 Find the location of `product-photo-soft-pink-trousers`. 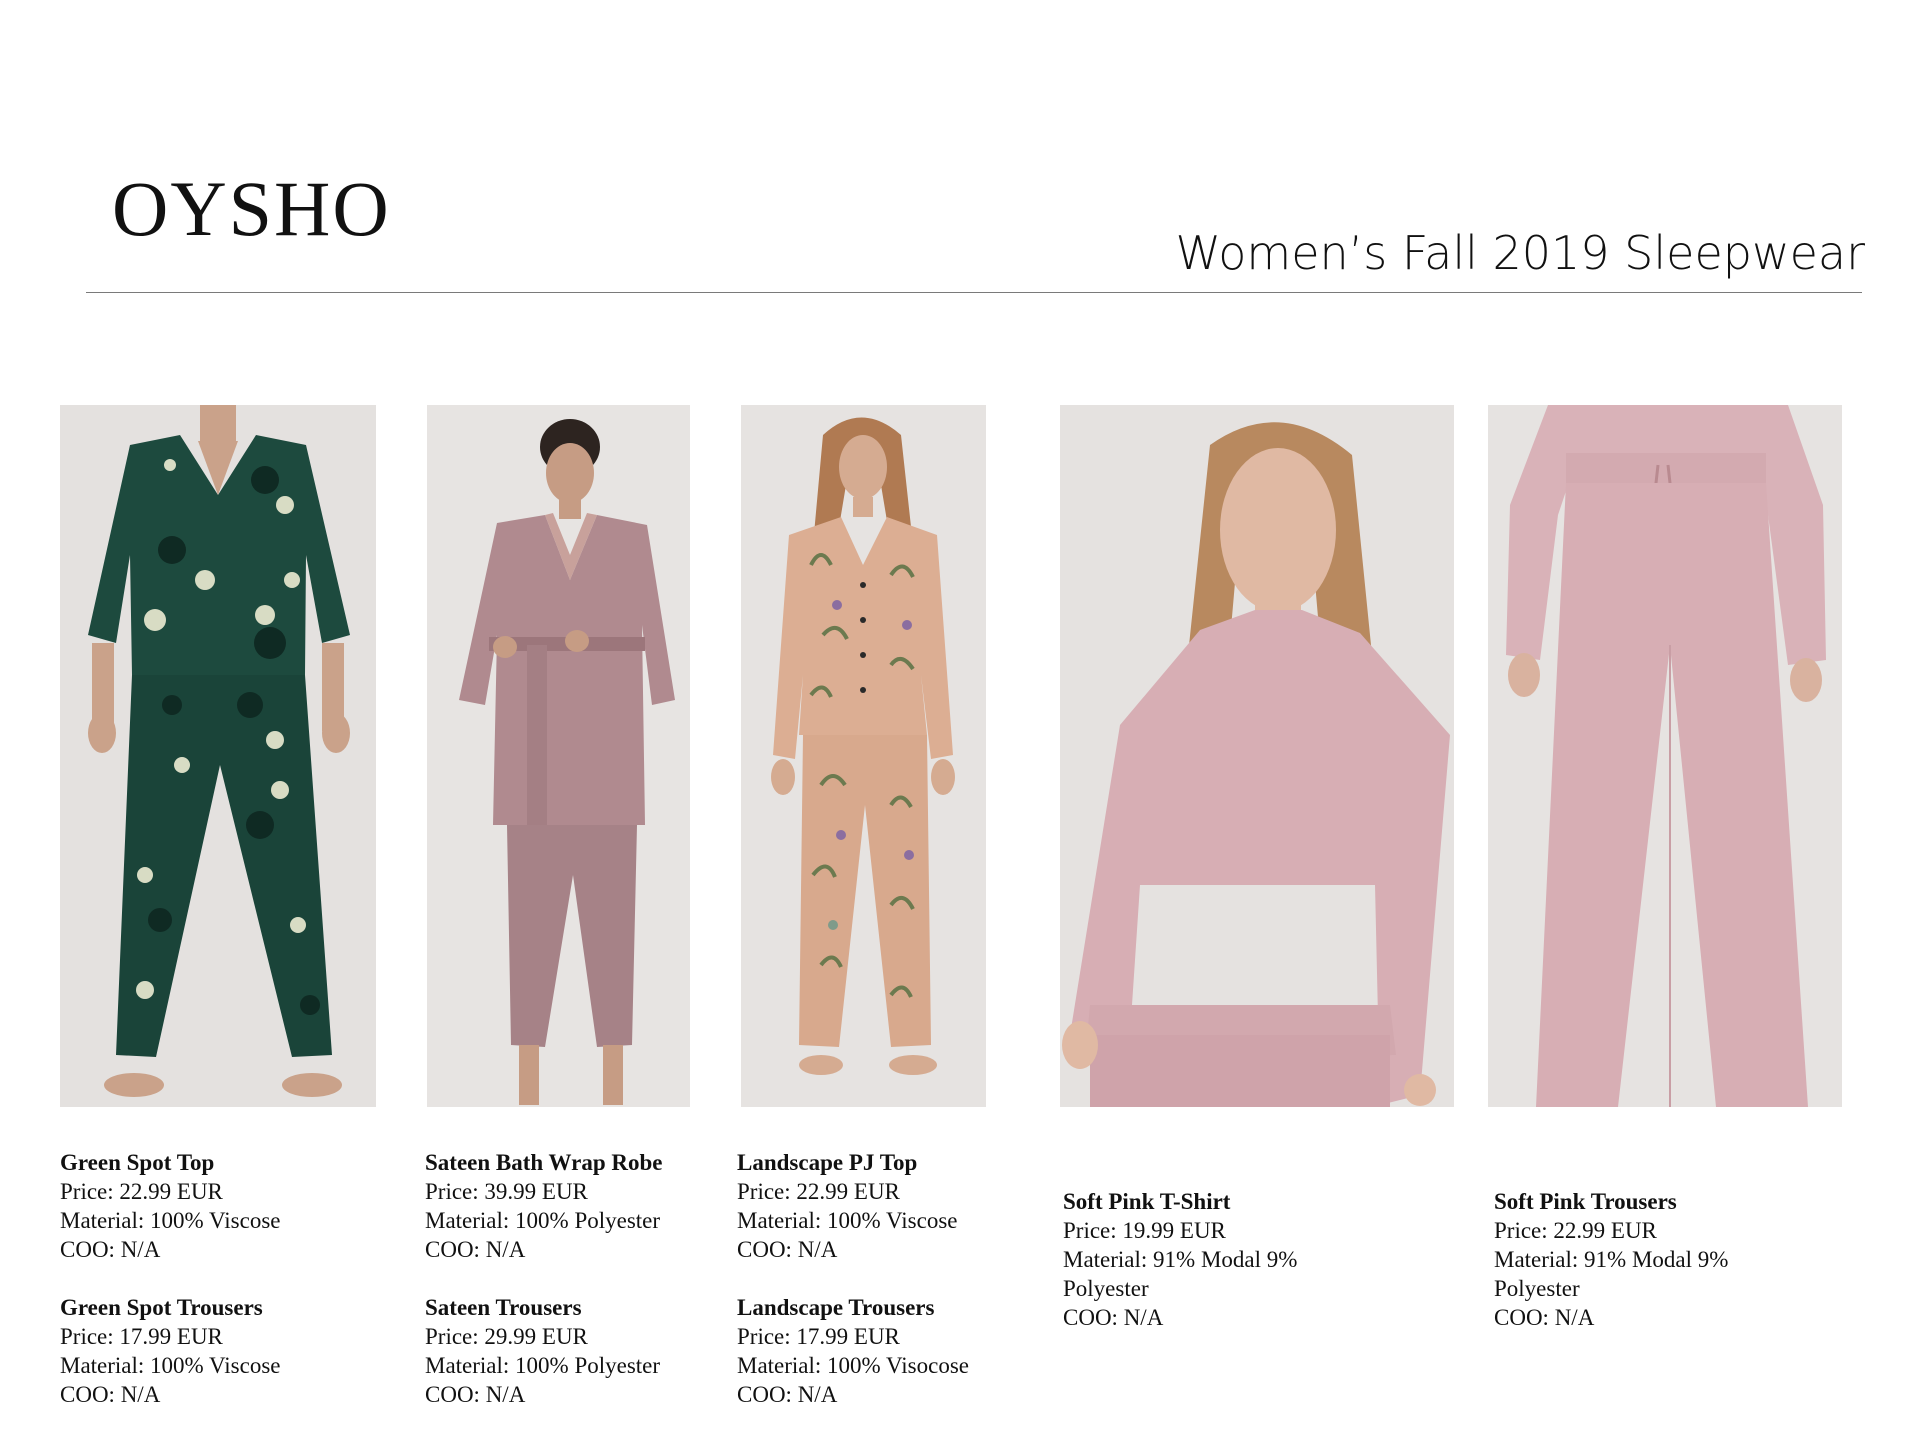

product-photo-soft-pink-trousers is located at coordinates (1665, 756).